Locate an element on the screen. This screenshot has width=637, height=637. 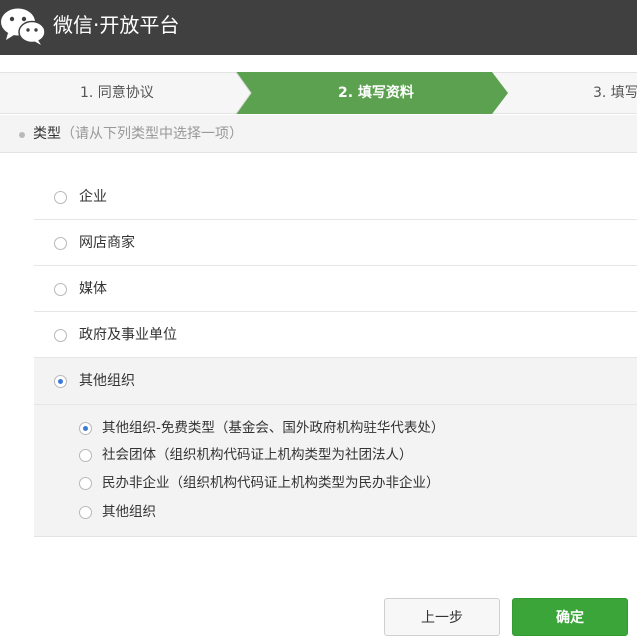
step-1: 1. 同意协议 is located at coordinates (117, 93).